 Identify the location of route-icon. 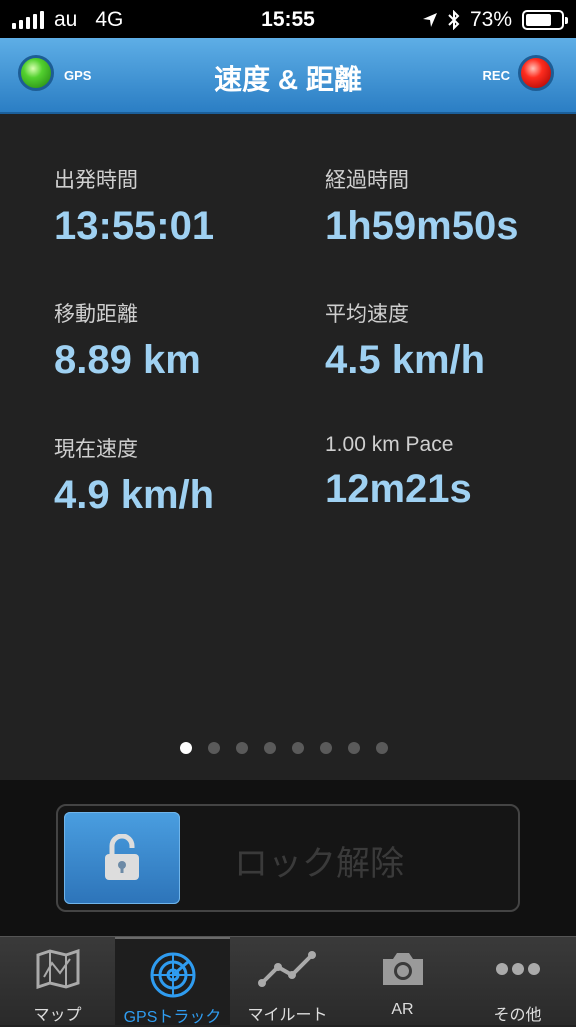
(286, 969).